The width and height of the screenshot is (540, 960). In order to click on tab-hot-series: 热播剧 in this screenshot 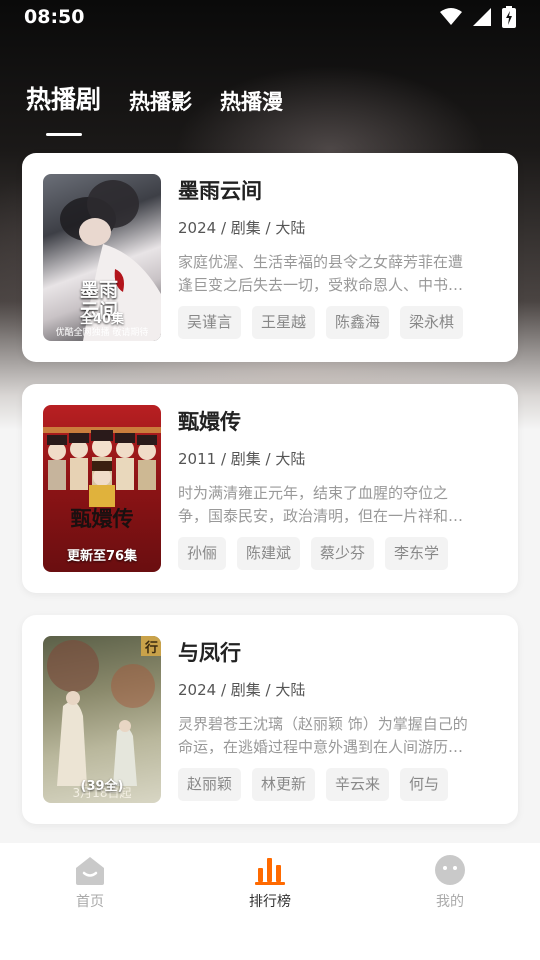, I will do `click(63, 105)`.